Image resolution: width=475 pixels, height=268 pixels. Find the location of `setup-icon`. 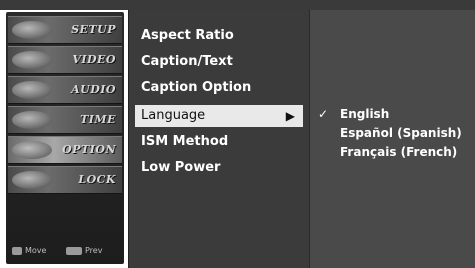

setup-icon is located at coordinates (32, 30).